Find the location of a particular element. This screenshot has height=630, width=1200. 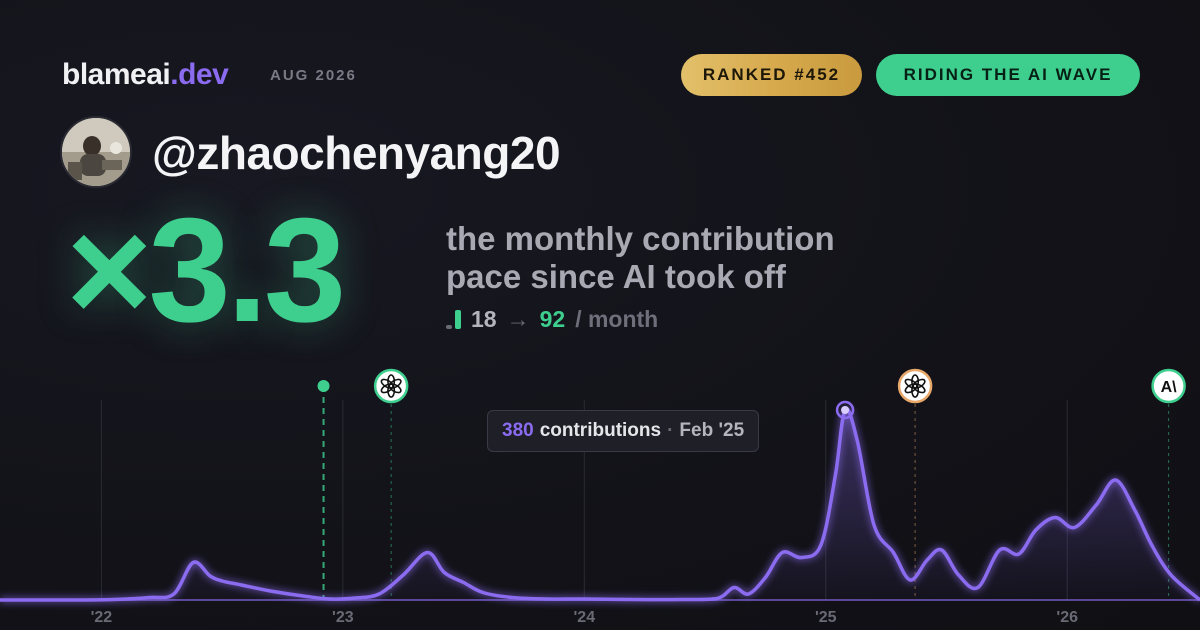

tooltip-label: contributions is located at coordinates (600, 430).